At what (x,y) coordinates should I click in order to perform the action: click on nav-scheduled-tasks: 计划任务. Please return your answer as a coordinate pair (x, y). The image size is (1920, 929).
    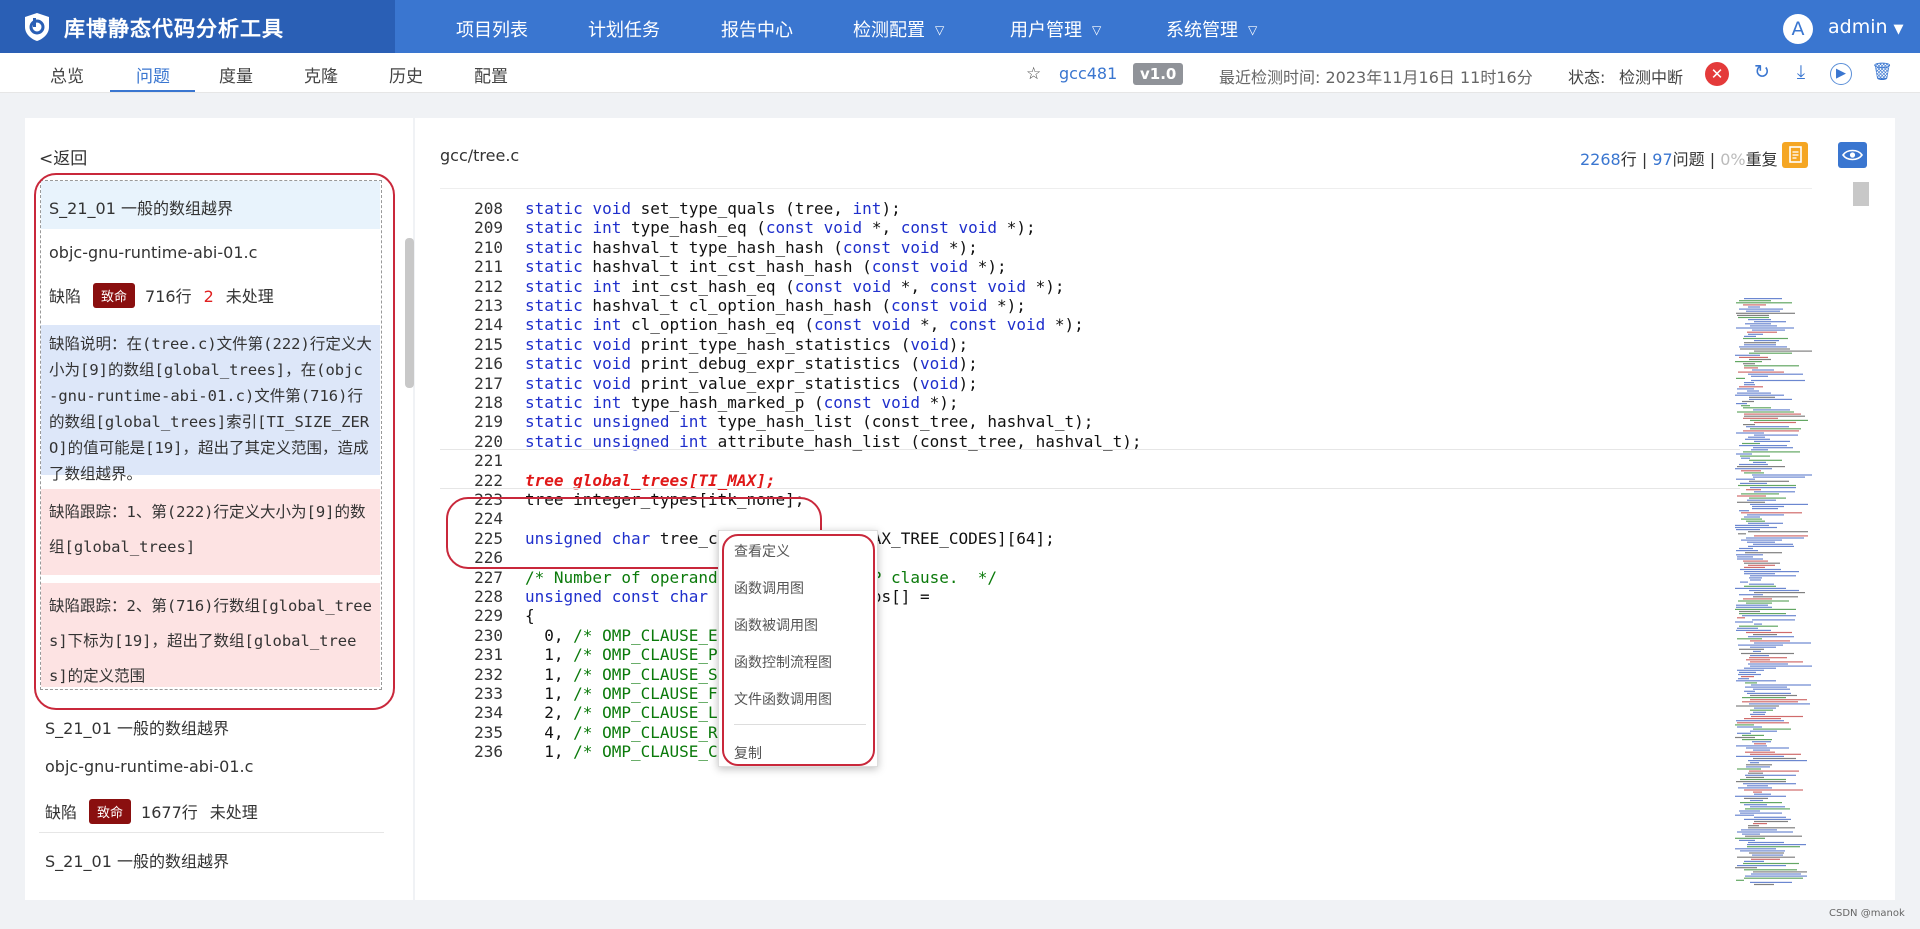
    Looking at the image, I should click on (624, 29).